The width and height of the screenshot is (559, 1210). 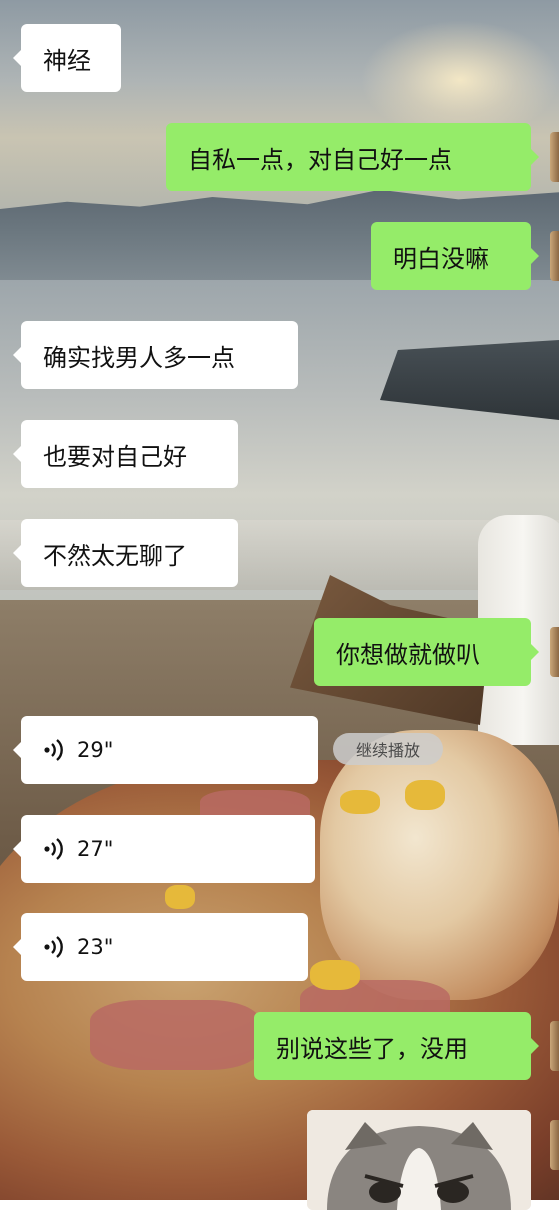 I want to click on voice-message: 23", so click(x=160, y=947).